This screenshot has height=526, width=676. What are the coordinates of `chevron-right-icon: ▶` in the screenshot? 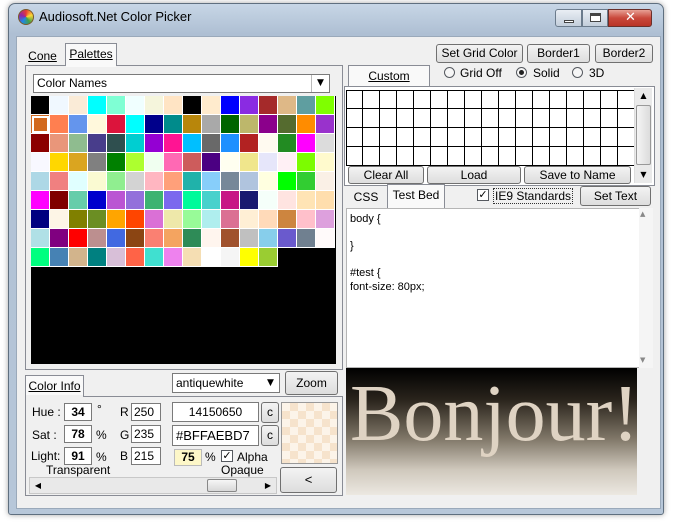 It's located at (268, 485).